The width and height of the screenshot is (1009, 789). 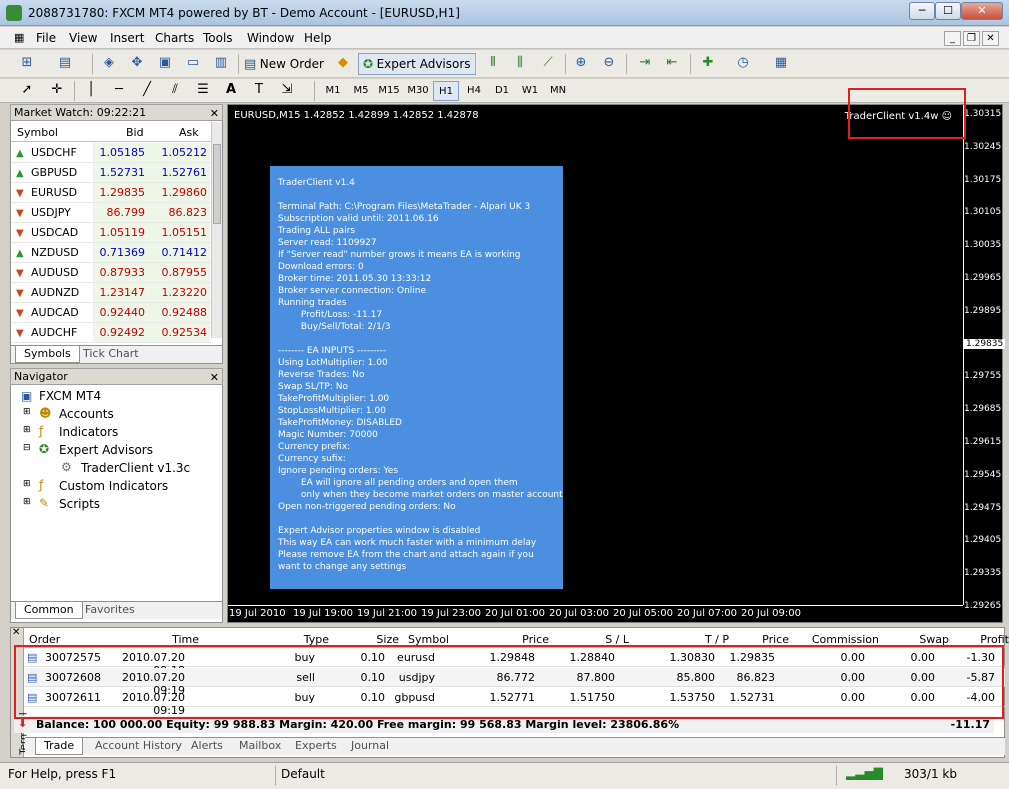 I want to click on chart-menu-icon: ▦, so click(x=19, y=37).